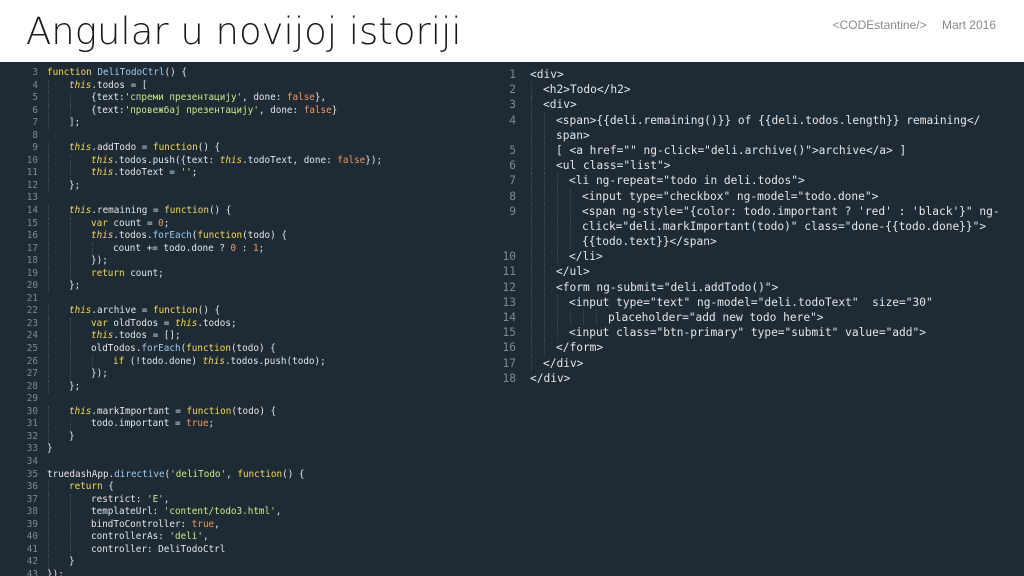 This screenshot has width=1024, height=576. What do you see at coordinates (99, 374) in the screenshot?
I see `code-token: });` at bounding box center [99, 374].